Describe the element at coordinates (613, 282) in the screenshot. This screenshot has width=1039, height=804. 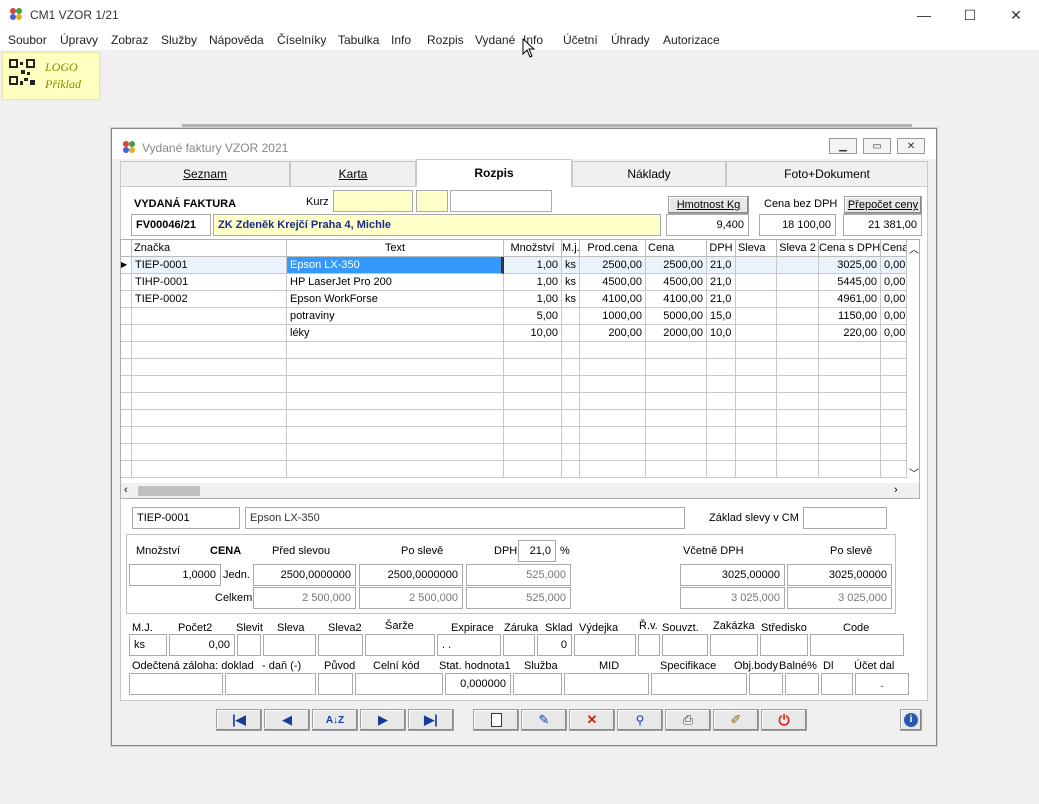
I see `cell-prodcena: 4500,00` at that location.